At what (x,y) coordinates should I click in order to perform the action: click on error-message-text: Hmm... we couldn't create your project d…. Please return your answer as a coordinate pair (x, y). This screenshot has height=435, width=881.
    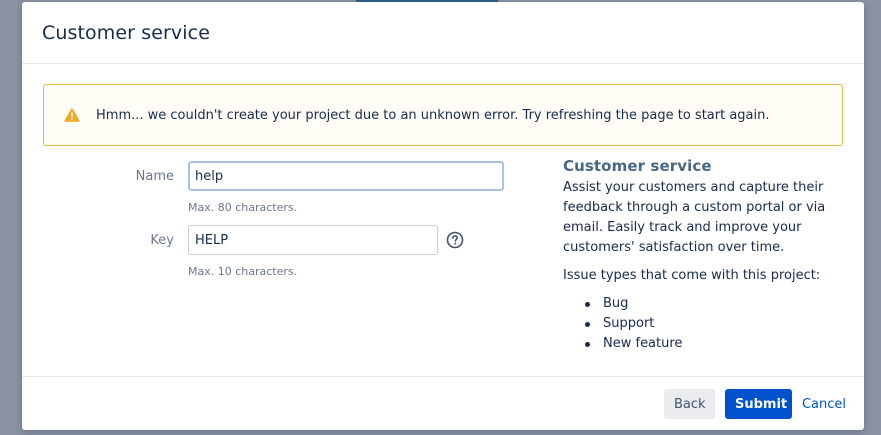
    Looking at the image, I should click on (433, 115).